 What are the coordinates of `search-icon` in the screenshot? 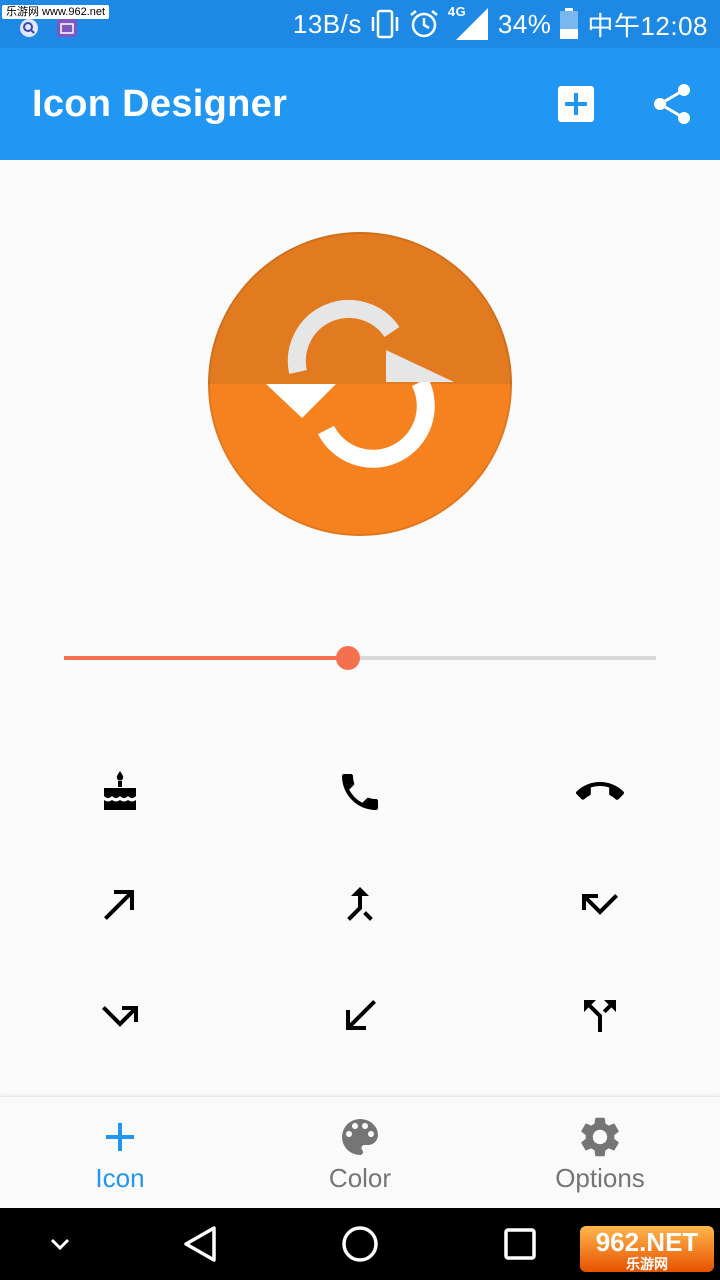 It's located at (29, 28).